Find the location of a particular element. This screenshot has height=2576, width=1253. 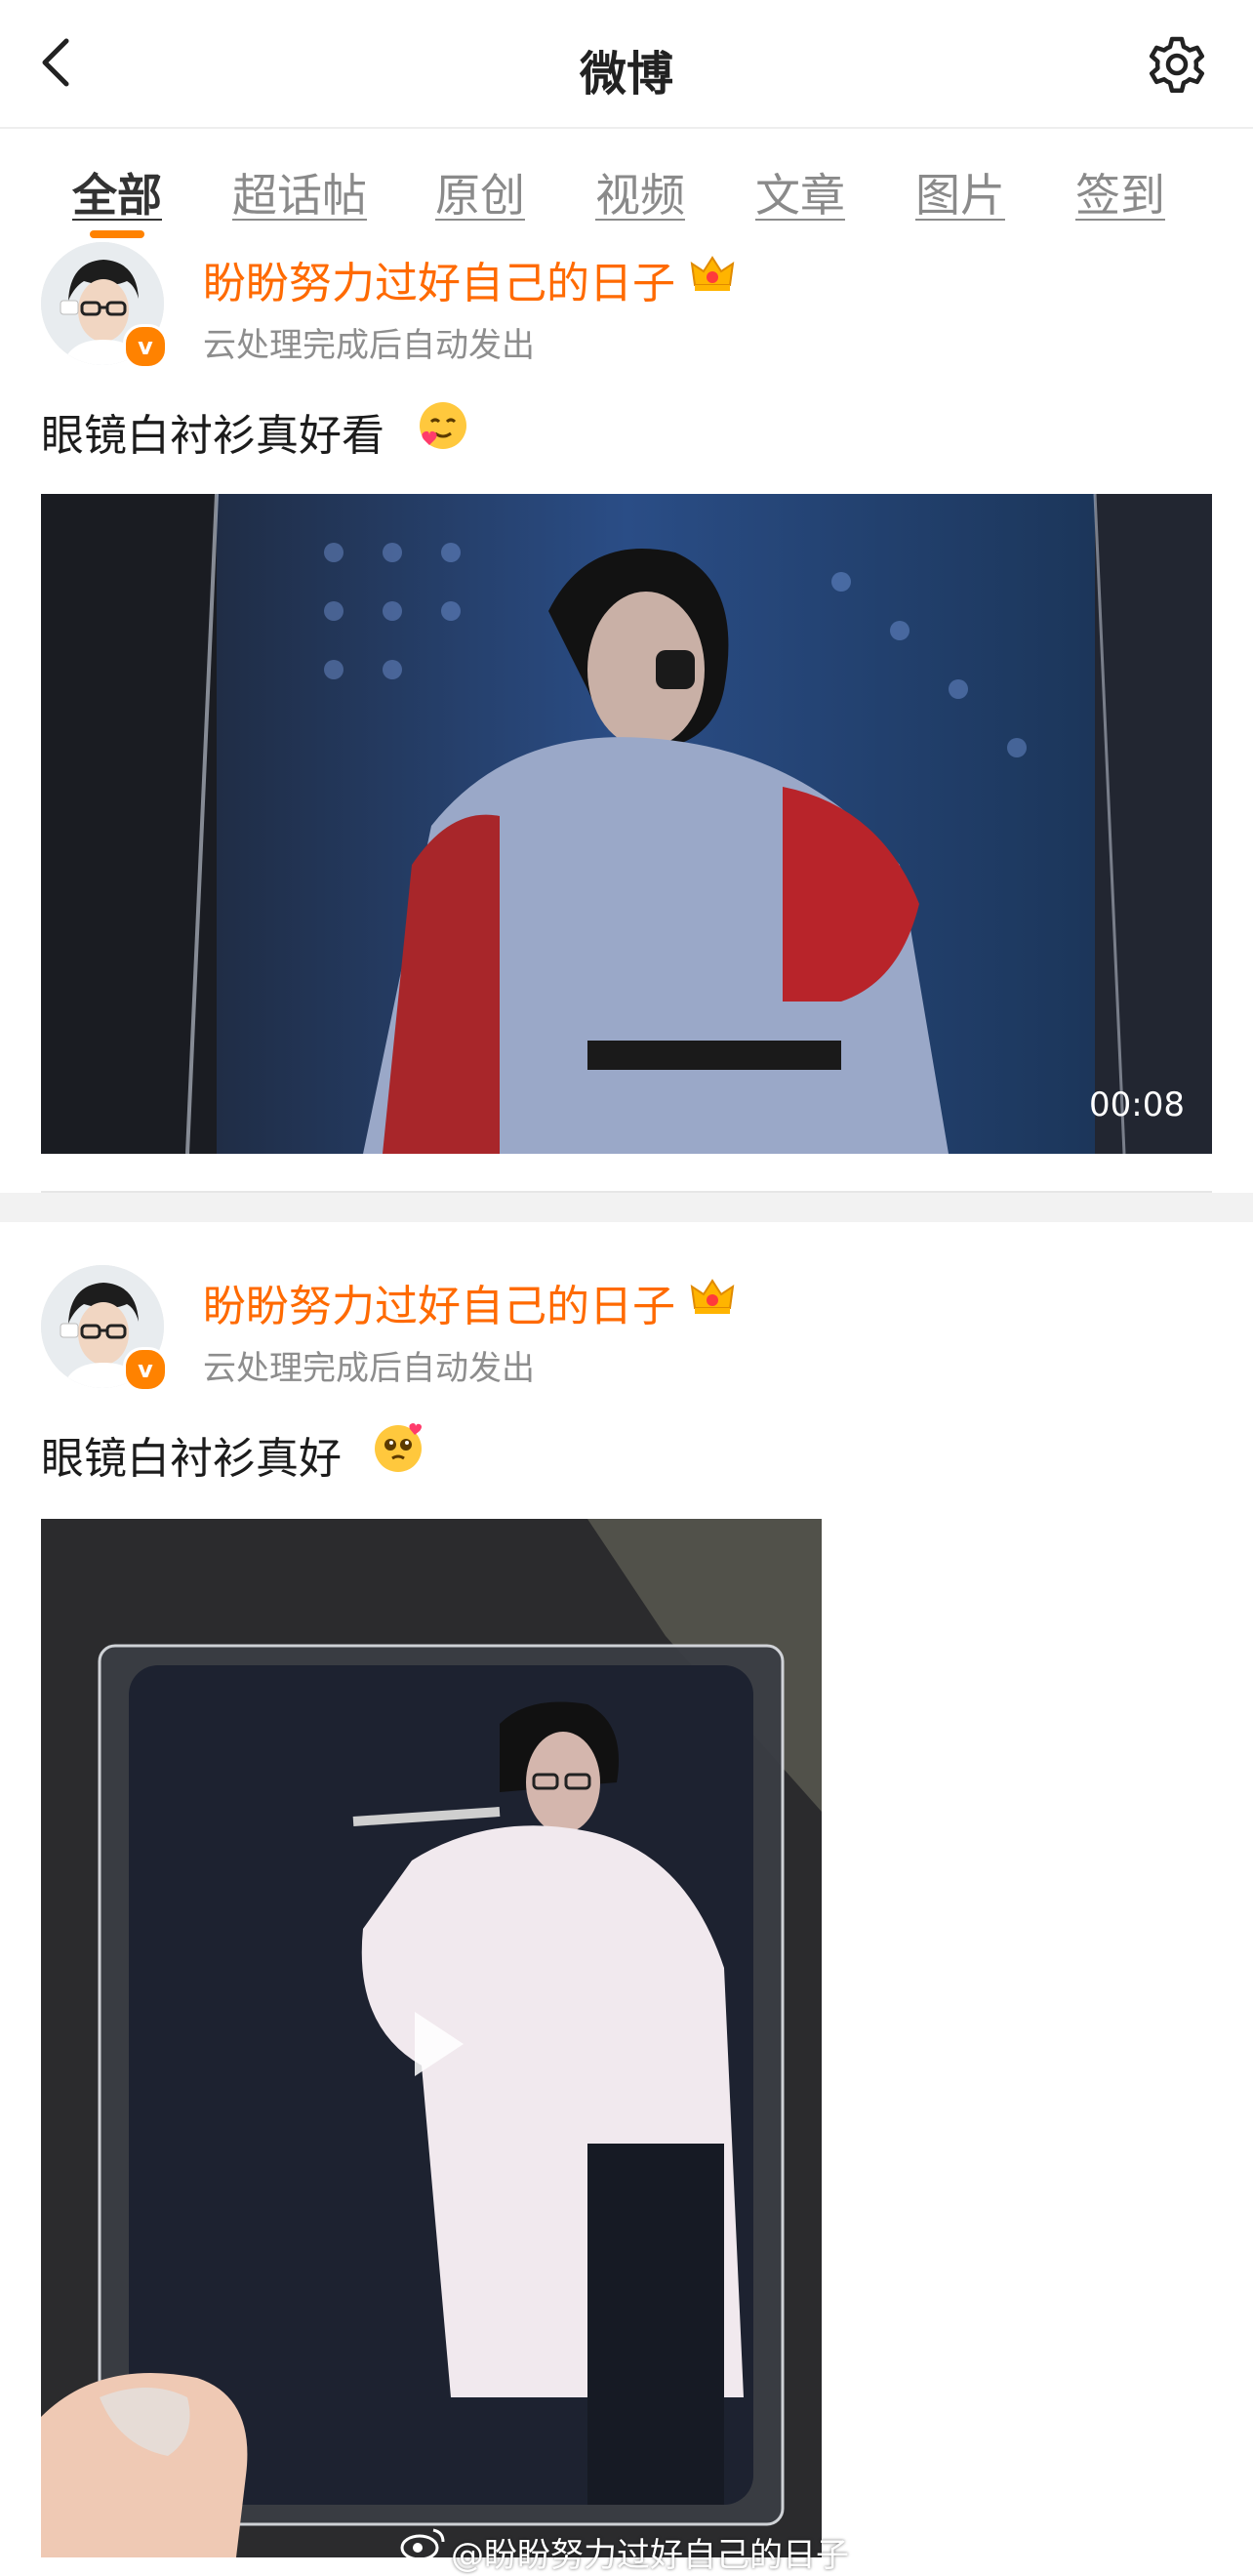

image-watermark: @盼盼努力过好自己的日子 is located at coordinates (650, 2555).